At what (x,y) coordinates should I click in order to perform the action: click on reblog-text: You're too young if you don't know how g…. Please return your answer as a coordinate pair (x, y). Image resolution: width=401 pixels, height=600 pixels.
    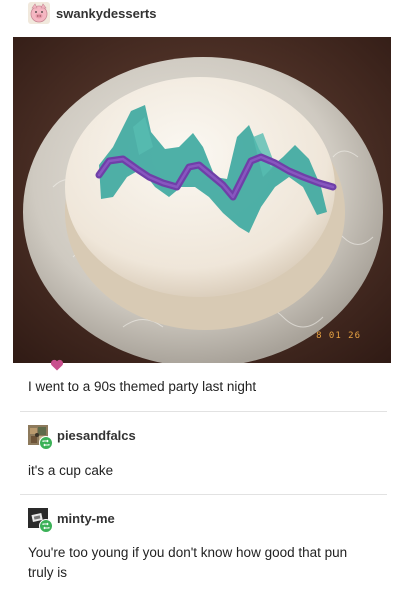
    Looking at the image, I should click on (188, 562).